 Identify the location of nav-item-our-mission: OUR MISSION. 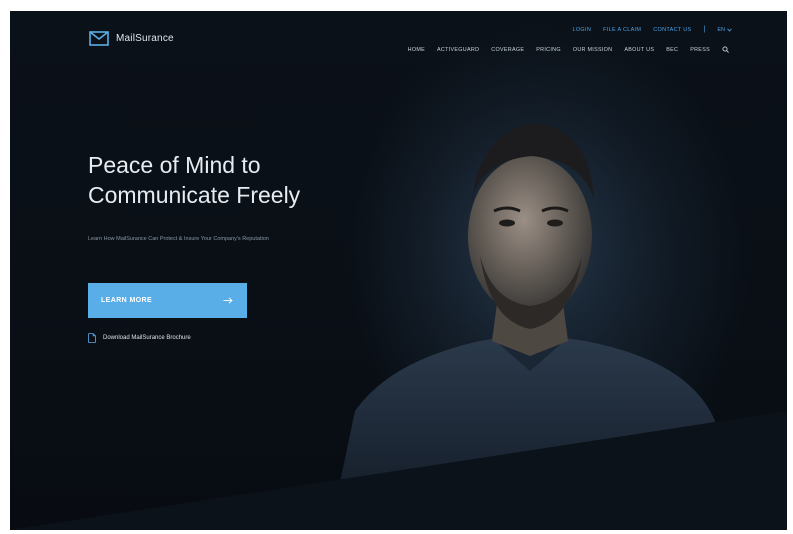
(593, 50).